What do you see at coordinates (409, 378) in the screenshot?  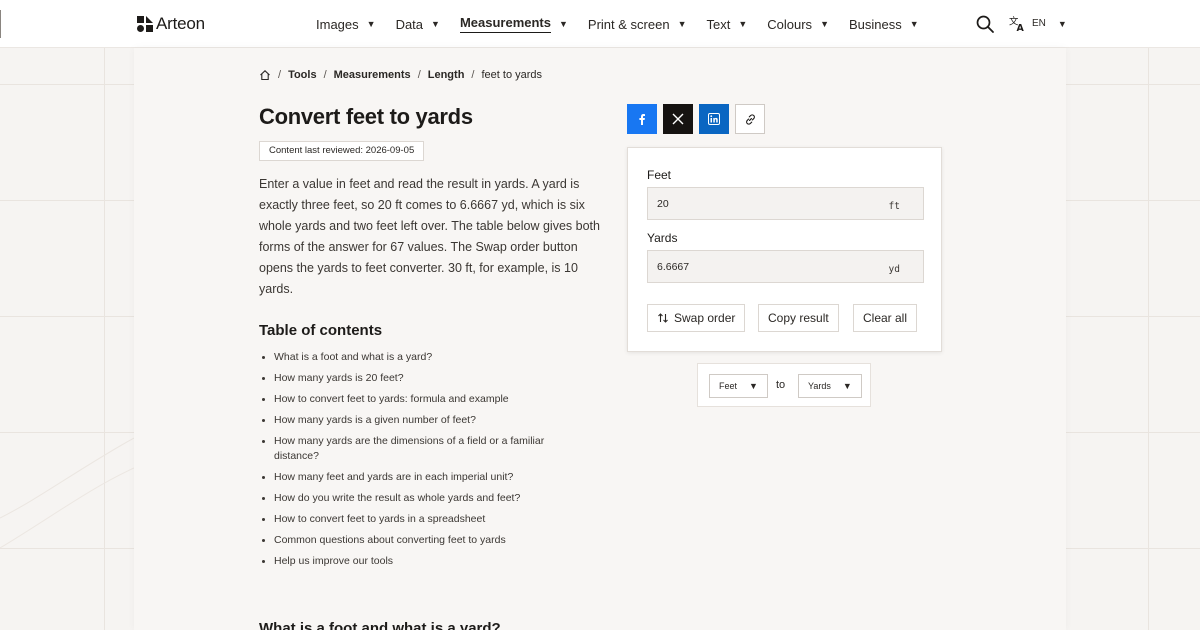 I see `toc-item: How many yards is 20 feet?` at bounding box center [409, 378].